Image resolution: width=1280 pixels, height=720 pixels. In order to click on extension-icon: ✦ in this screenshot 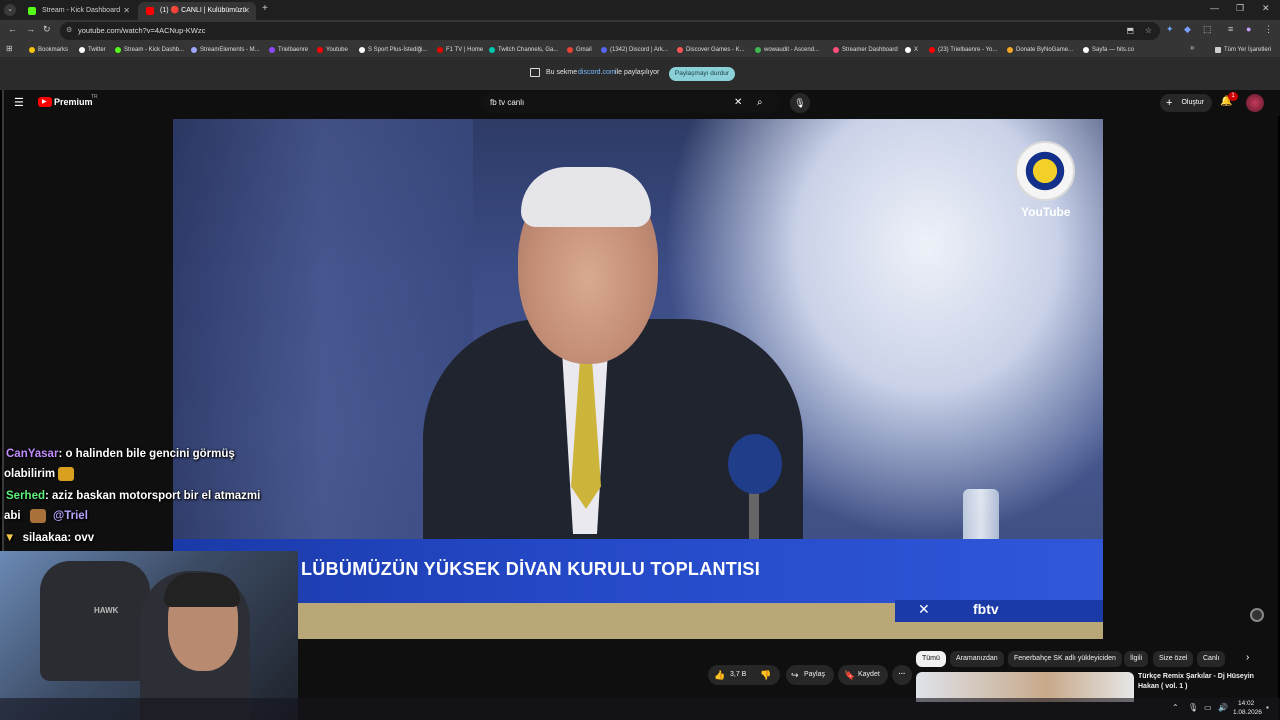, I will do `click(1170, 29)`.